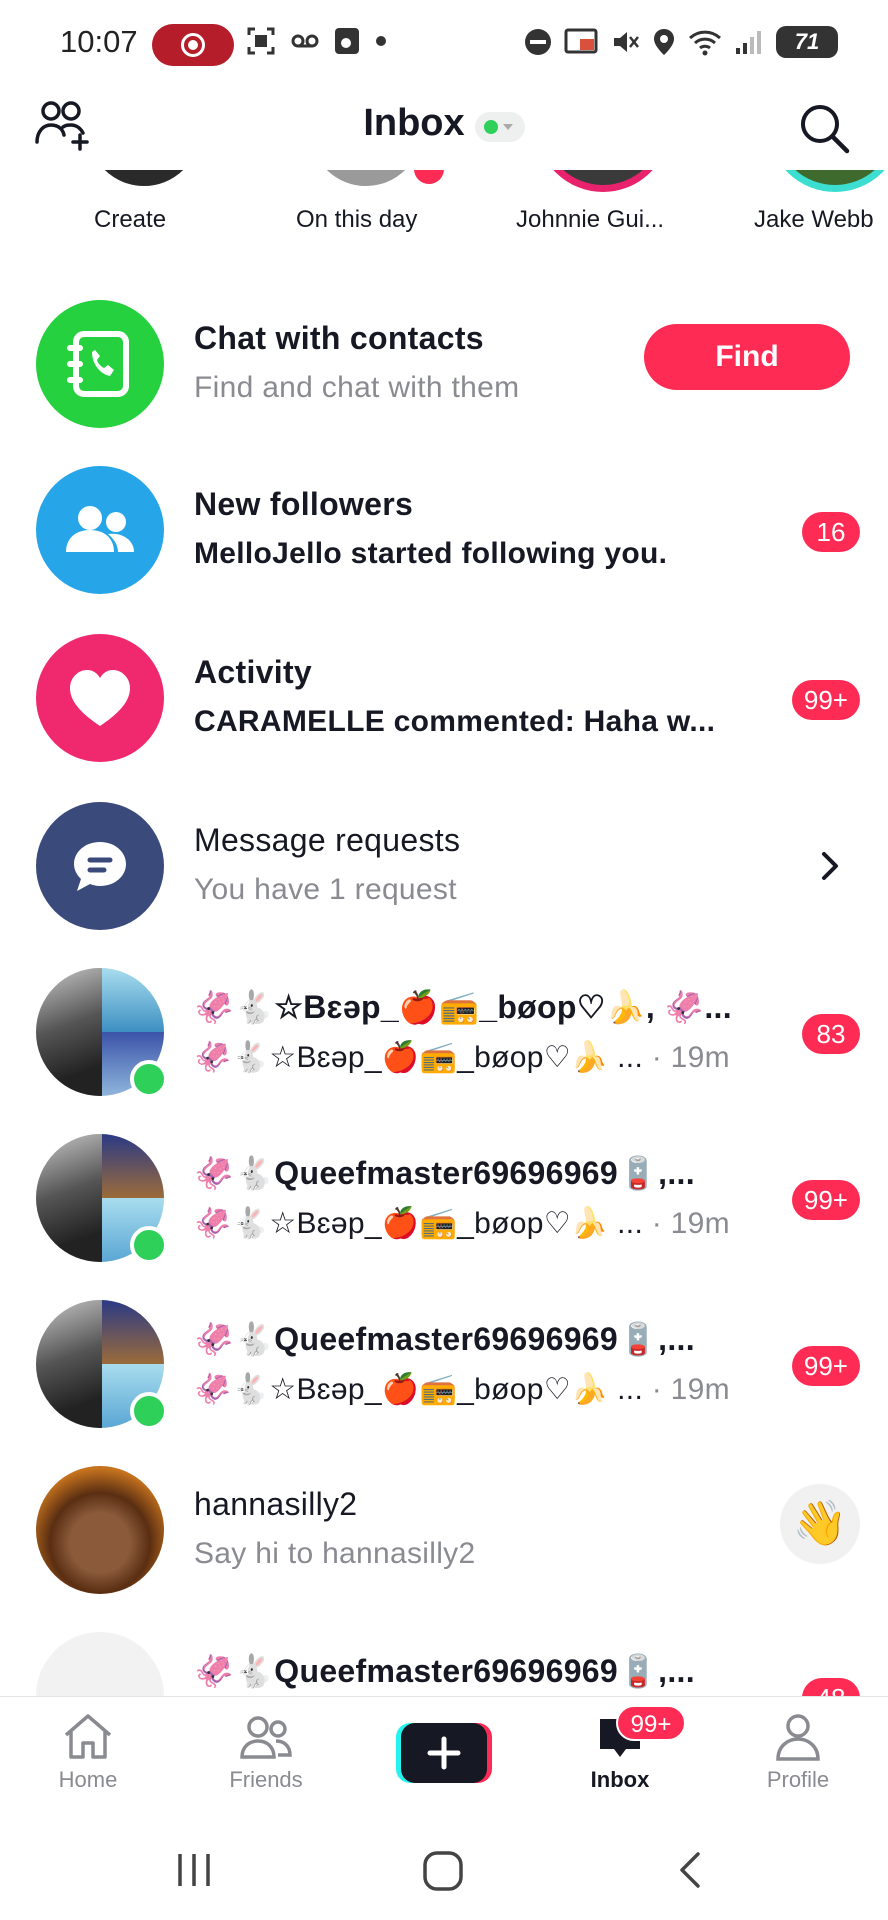 The image size is (888, 1920). I want to click on contacts-title: Chat with contacts, so click(339, 338).